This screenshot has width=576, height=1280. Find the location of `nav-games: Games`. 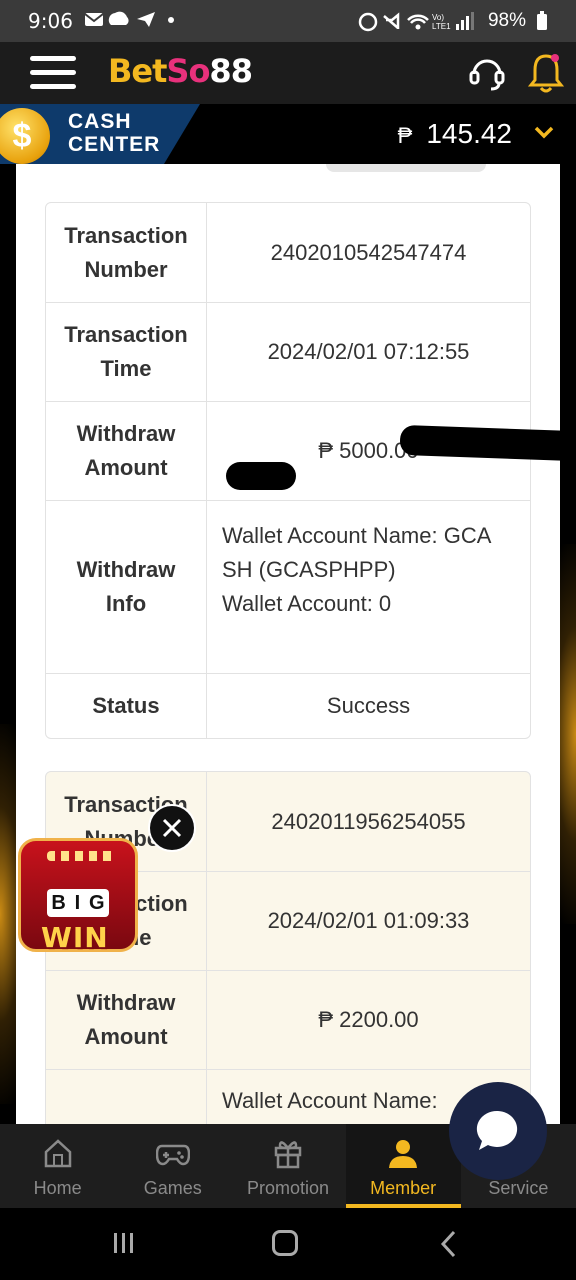

nav-games: Games is located at coordinates (172, 1166).